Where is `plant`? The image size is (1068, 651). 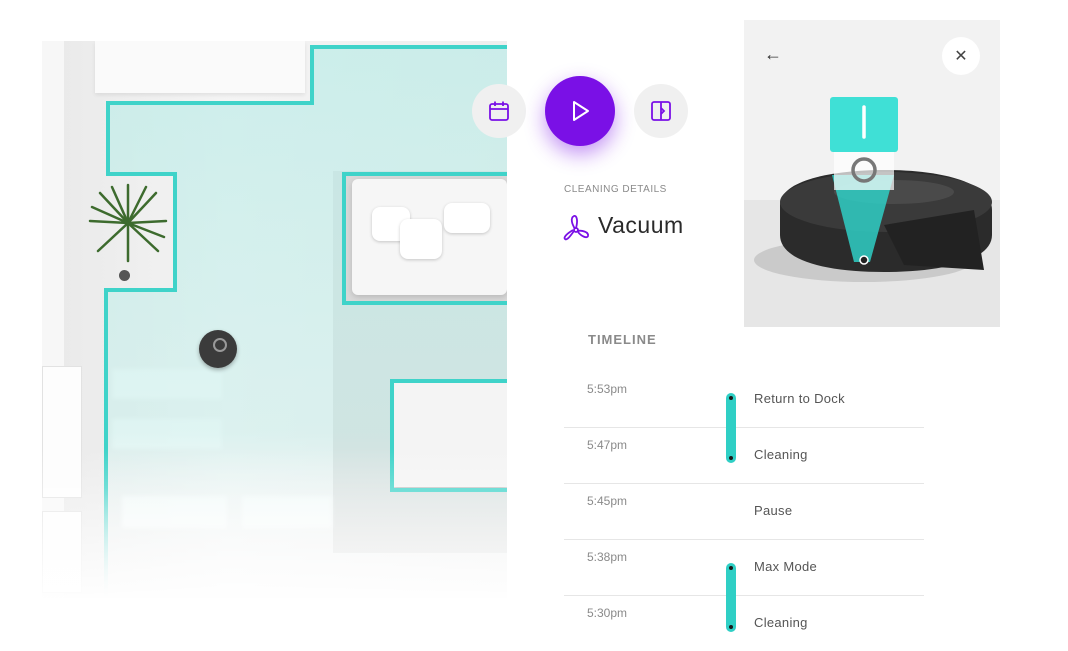
plant is located at coordinates (128, 223).